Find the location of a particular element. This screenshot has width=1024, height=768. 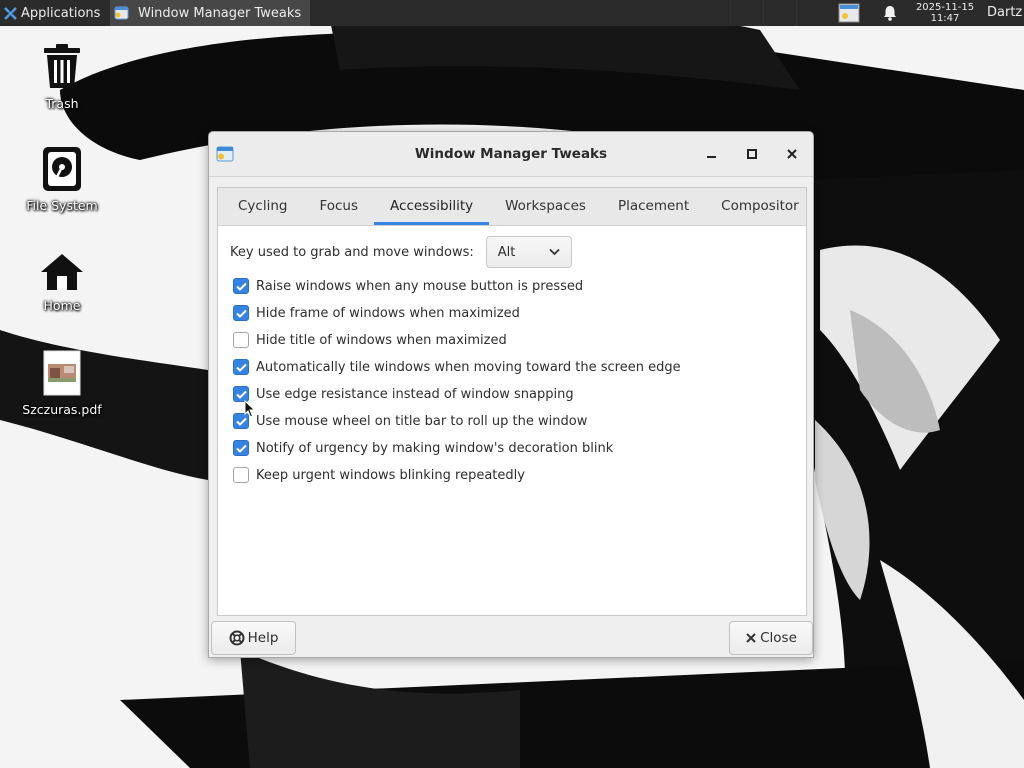

checkbox-auto-tile is located at coordinates (241, 367).